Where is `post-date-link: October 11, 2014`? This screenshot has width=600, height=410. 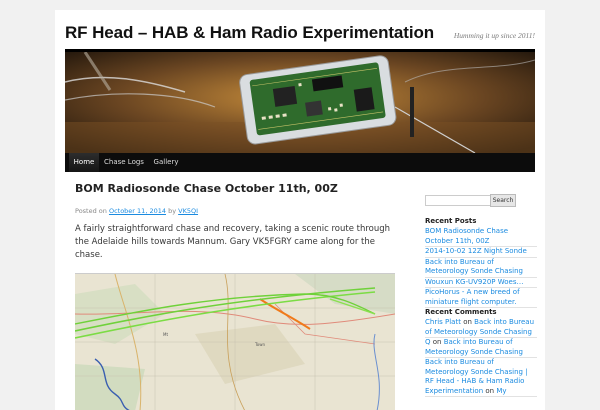 post-date-link: October 11, 2014 is located at coordinates (137, 211).